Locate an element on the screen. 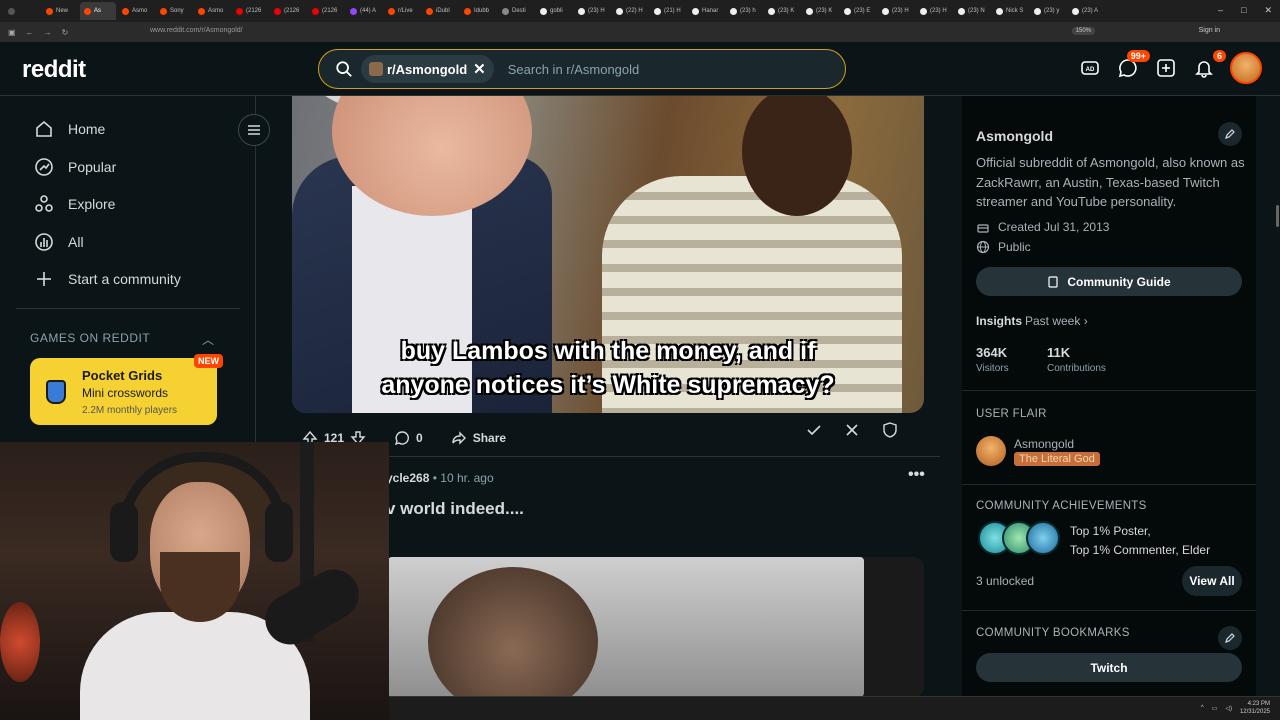 This screenshot has width=1280, height=720. browser-tab: gobli is located at coordinates (554, 11).